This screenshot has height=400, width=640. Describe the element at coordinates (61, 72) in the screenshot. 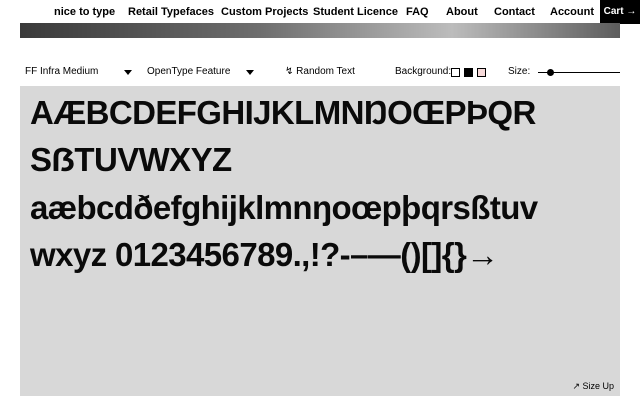

I see `font-select: FF Infra Medium` at that location.